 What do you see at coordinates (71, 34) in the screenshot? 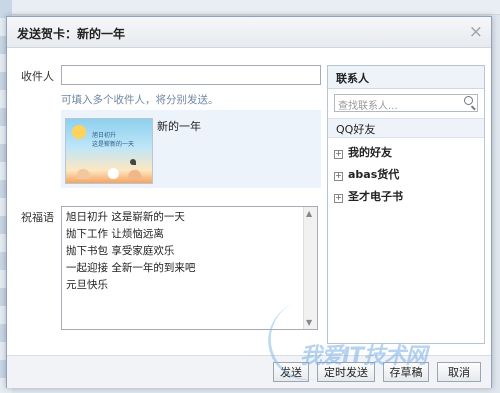
I see `dialog-title: 发送贺卡：新的一年` at bounding box center [71, 34].